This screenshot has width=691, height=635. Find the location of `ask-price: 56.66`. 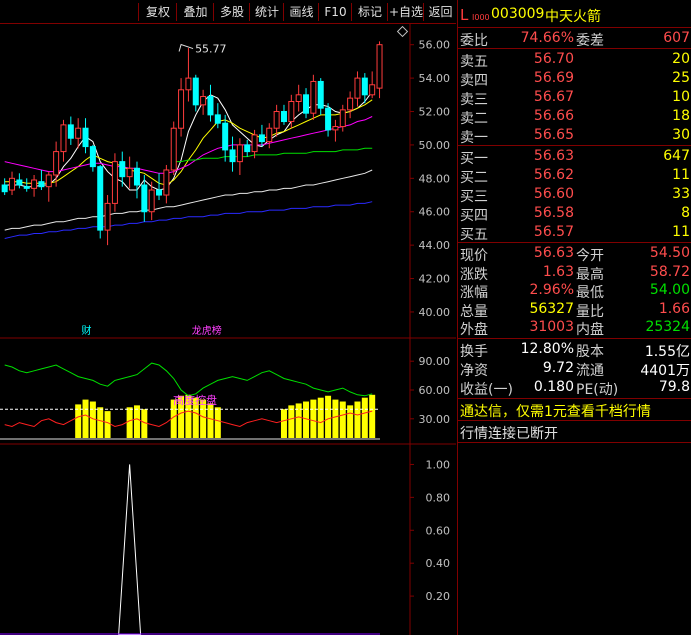

ask-price: 56.66 is located at coordinates (553, 116).